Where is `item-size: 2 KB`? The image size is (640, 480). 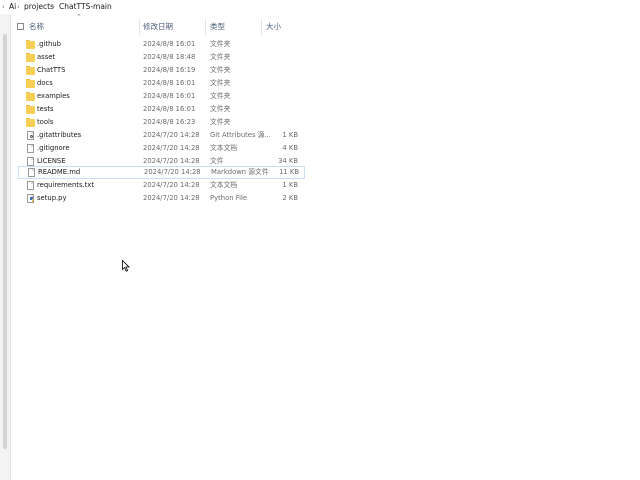
item-size: 2 KB is located at coordinates (290, 198).